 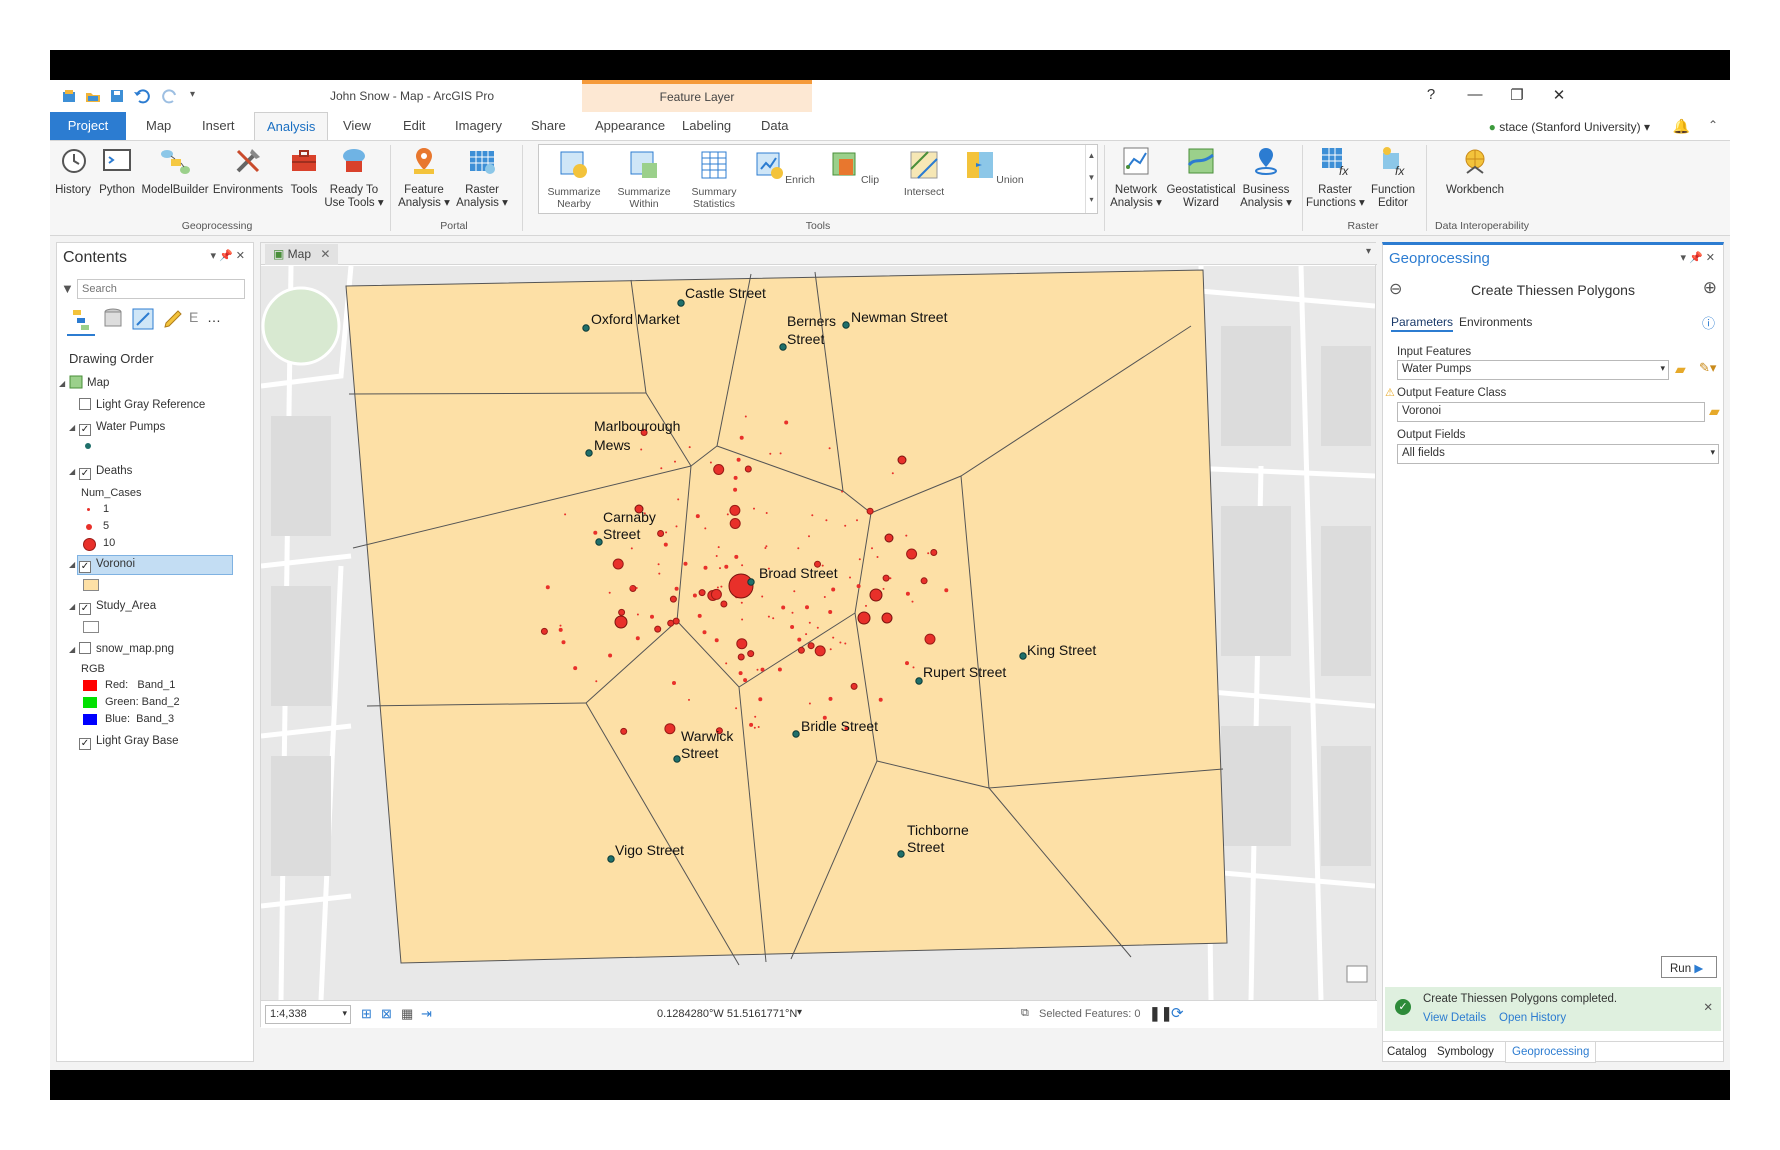 I want to click on coordinate-format-chevron-icon: ▾, so click(x=799, y=1012).